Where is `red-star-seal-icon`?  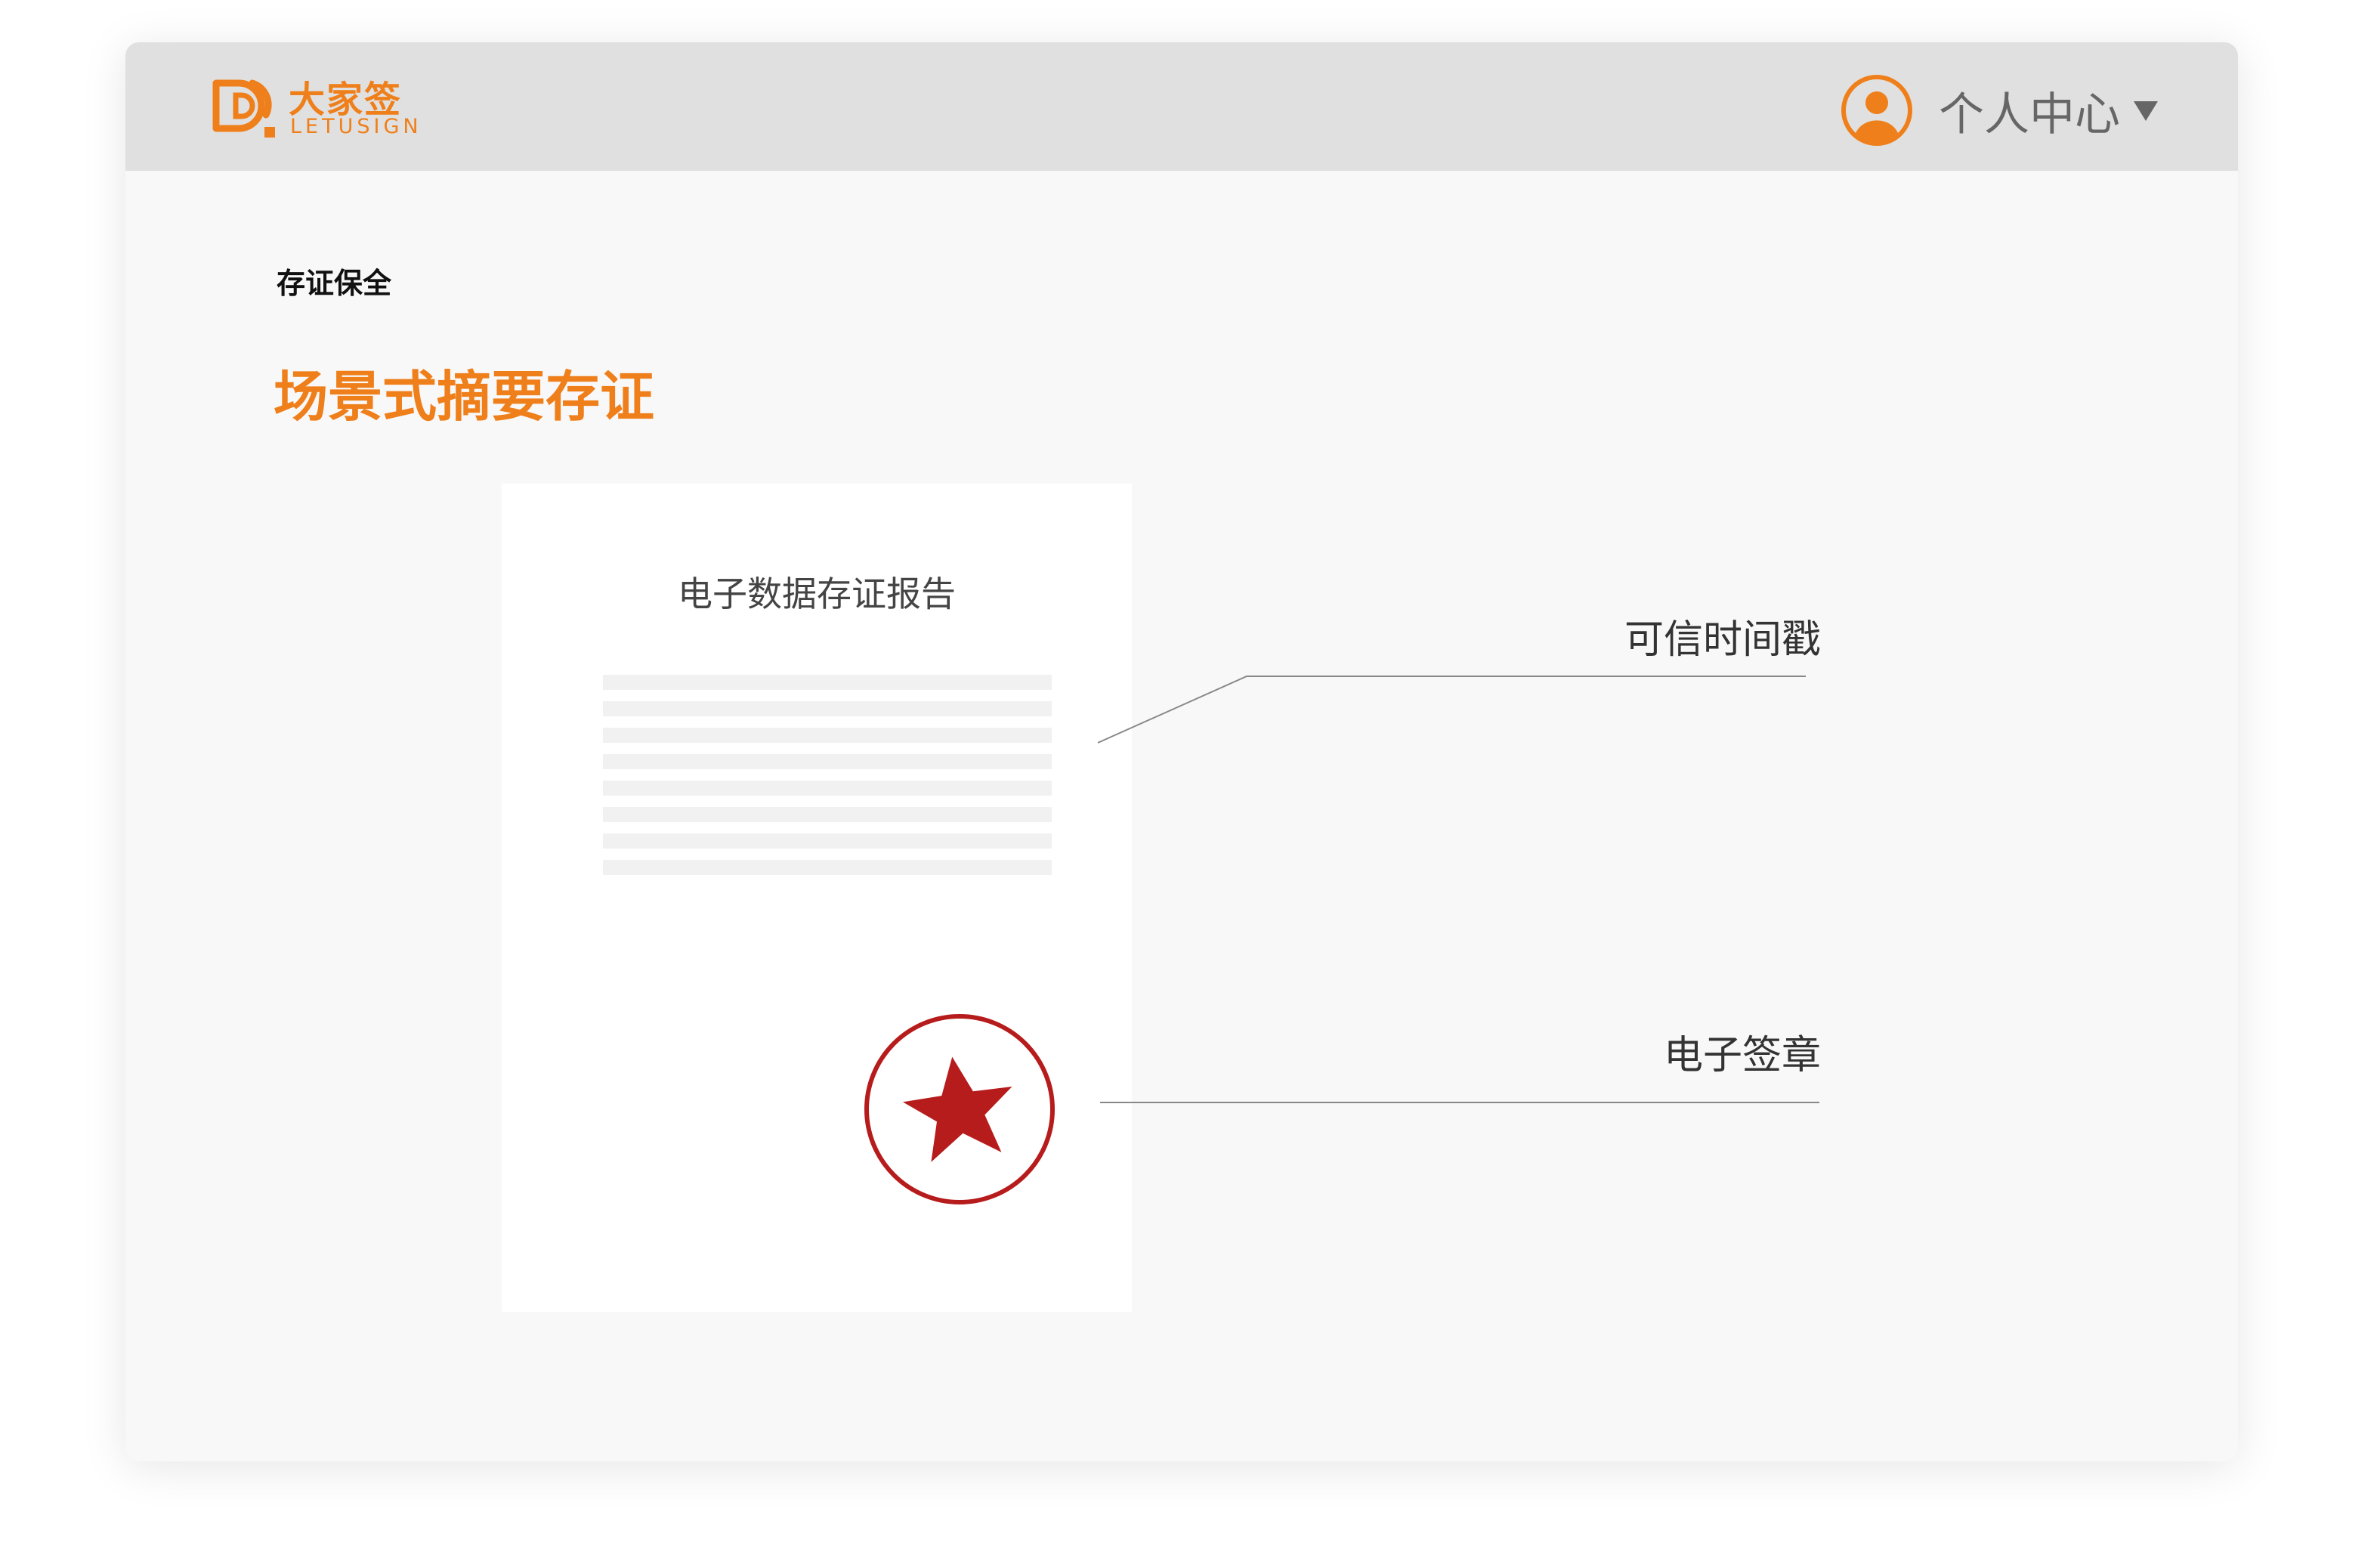
red-star-seal-icon is located at coordinates (959, 1109).